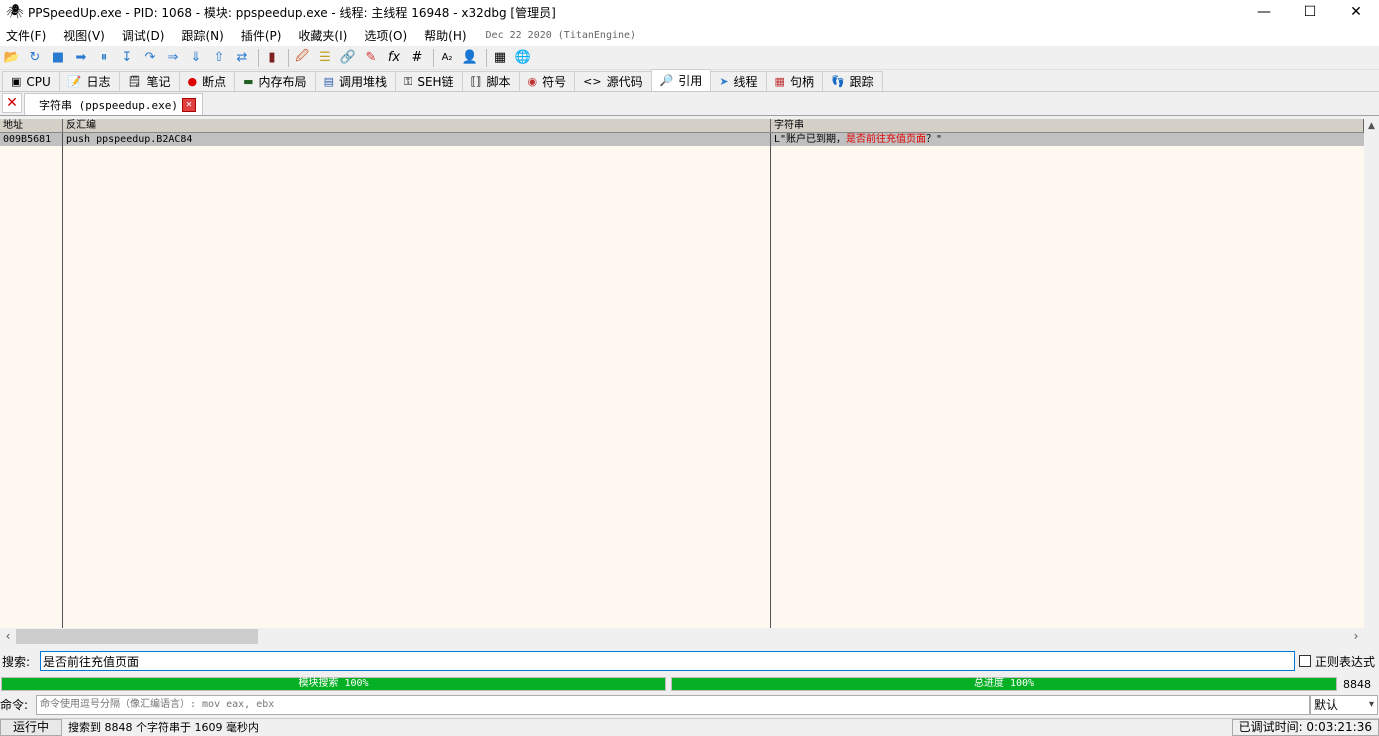 The image size is (1379, 736). Describe the element at coordinates (417, 125) in the screenshot. I see `column-header-disassembly: 反汇编` at that location.